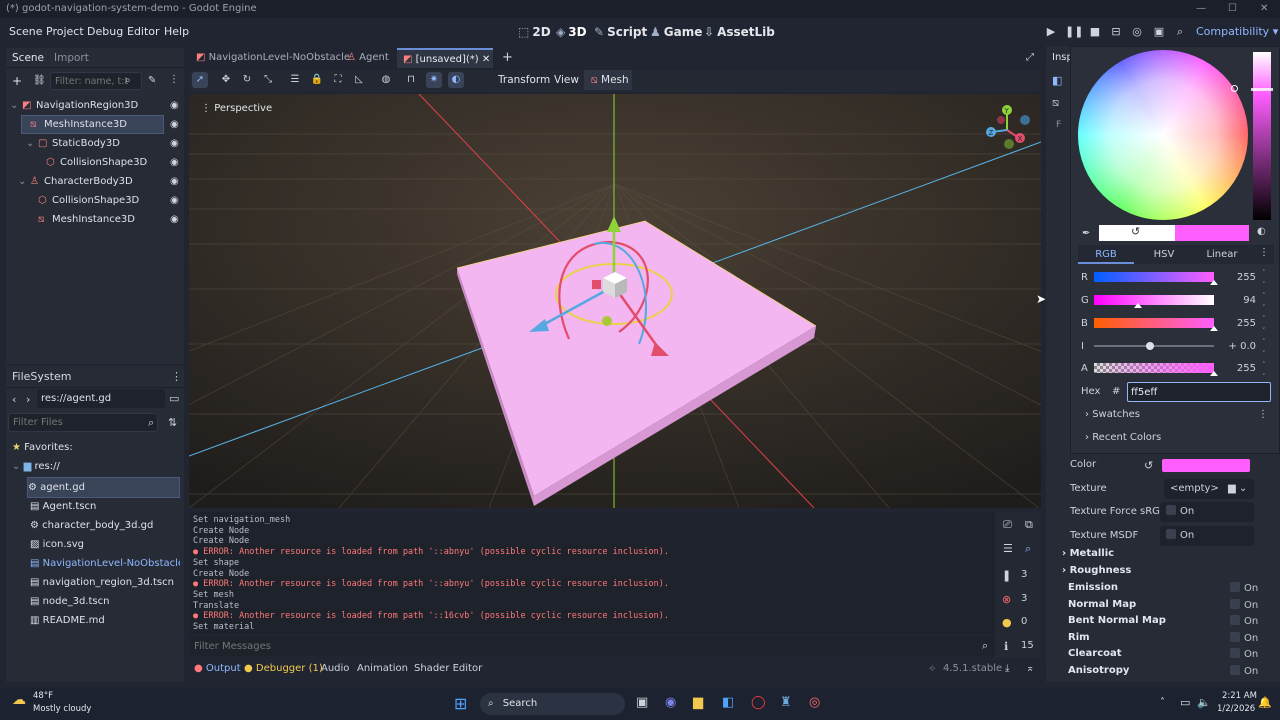 The image size is (1280, 720). Describe the element at coordinates (1095, 653) in the screenshot. I see `section-clearcoat: Clearcoat` at that location.